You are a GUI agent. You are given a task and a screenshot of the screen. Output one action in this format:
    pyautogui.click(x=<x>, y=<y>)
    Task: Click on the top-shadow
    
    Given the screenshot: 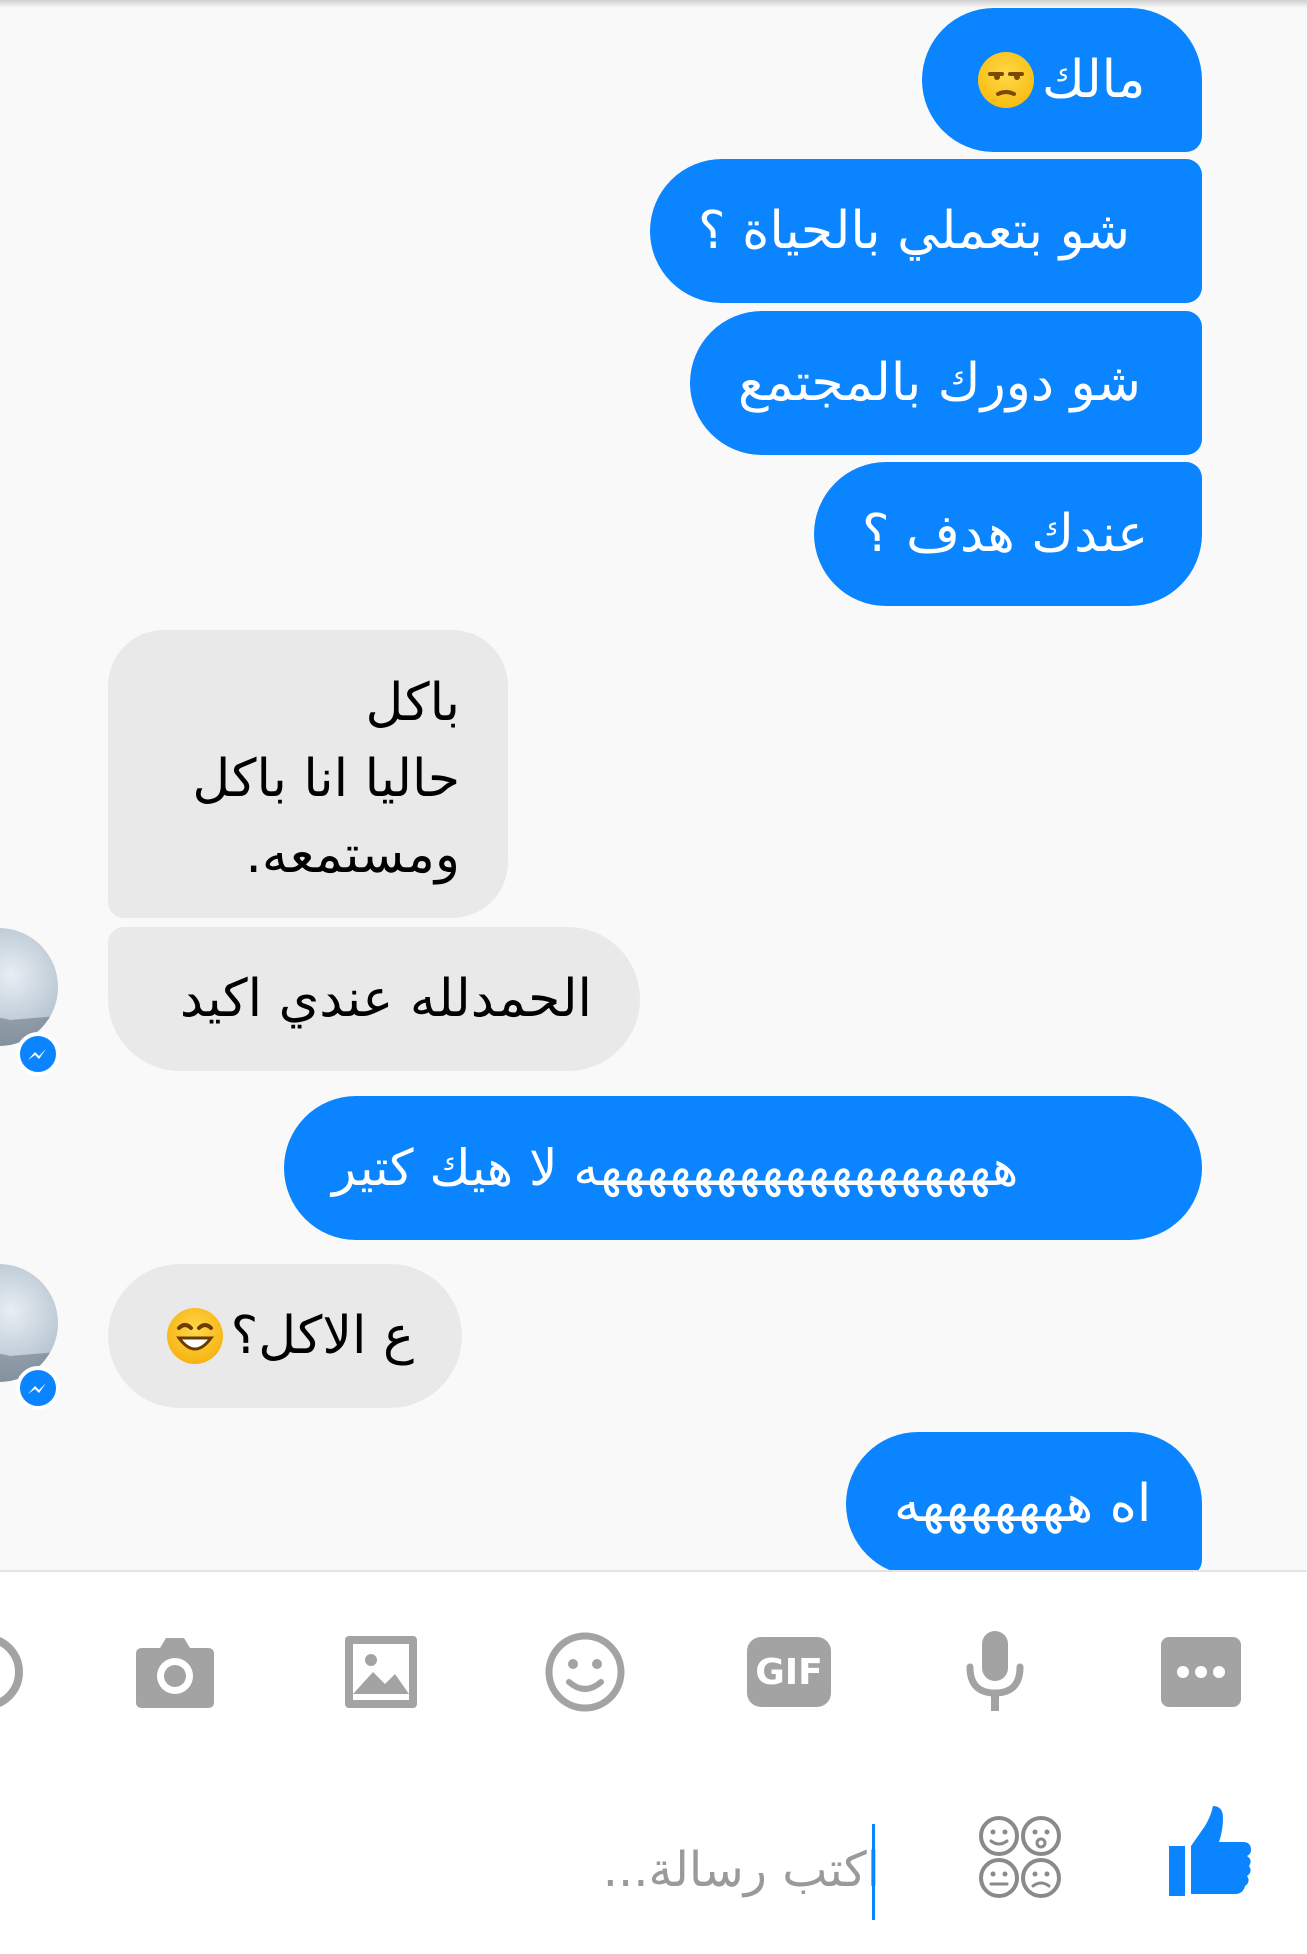 What is the action you would take?
    pyautogui.click(x=653, y=4)
    